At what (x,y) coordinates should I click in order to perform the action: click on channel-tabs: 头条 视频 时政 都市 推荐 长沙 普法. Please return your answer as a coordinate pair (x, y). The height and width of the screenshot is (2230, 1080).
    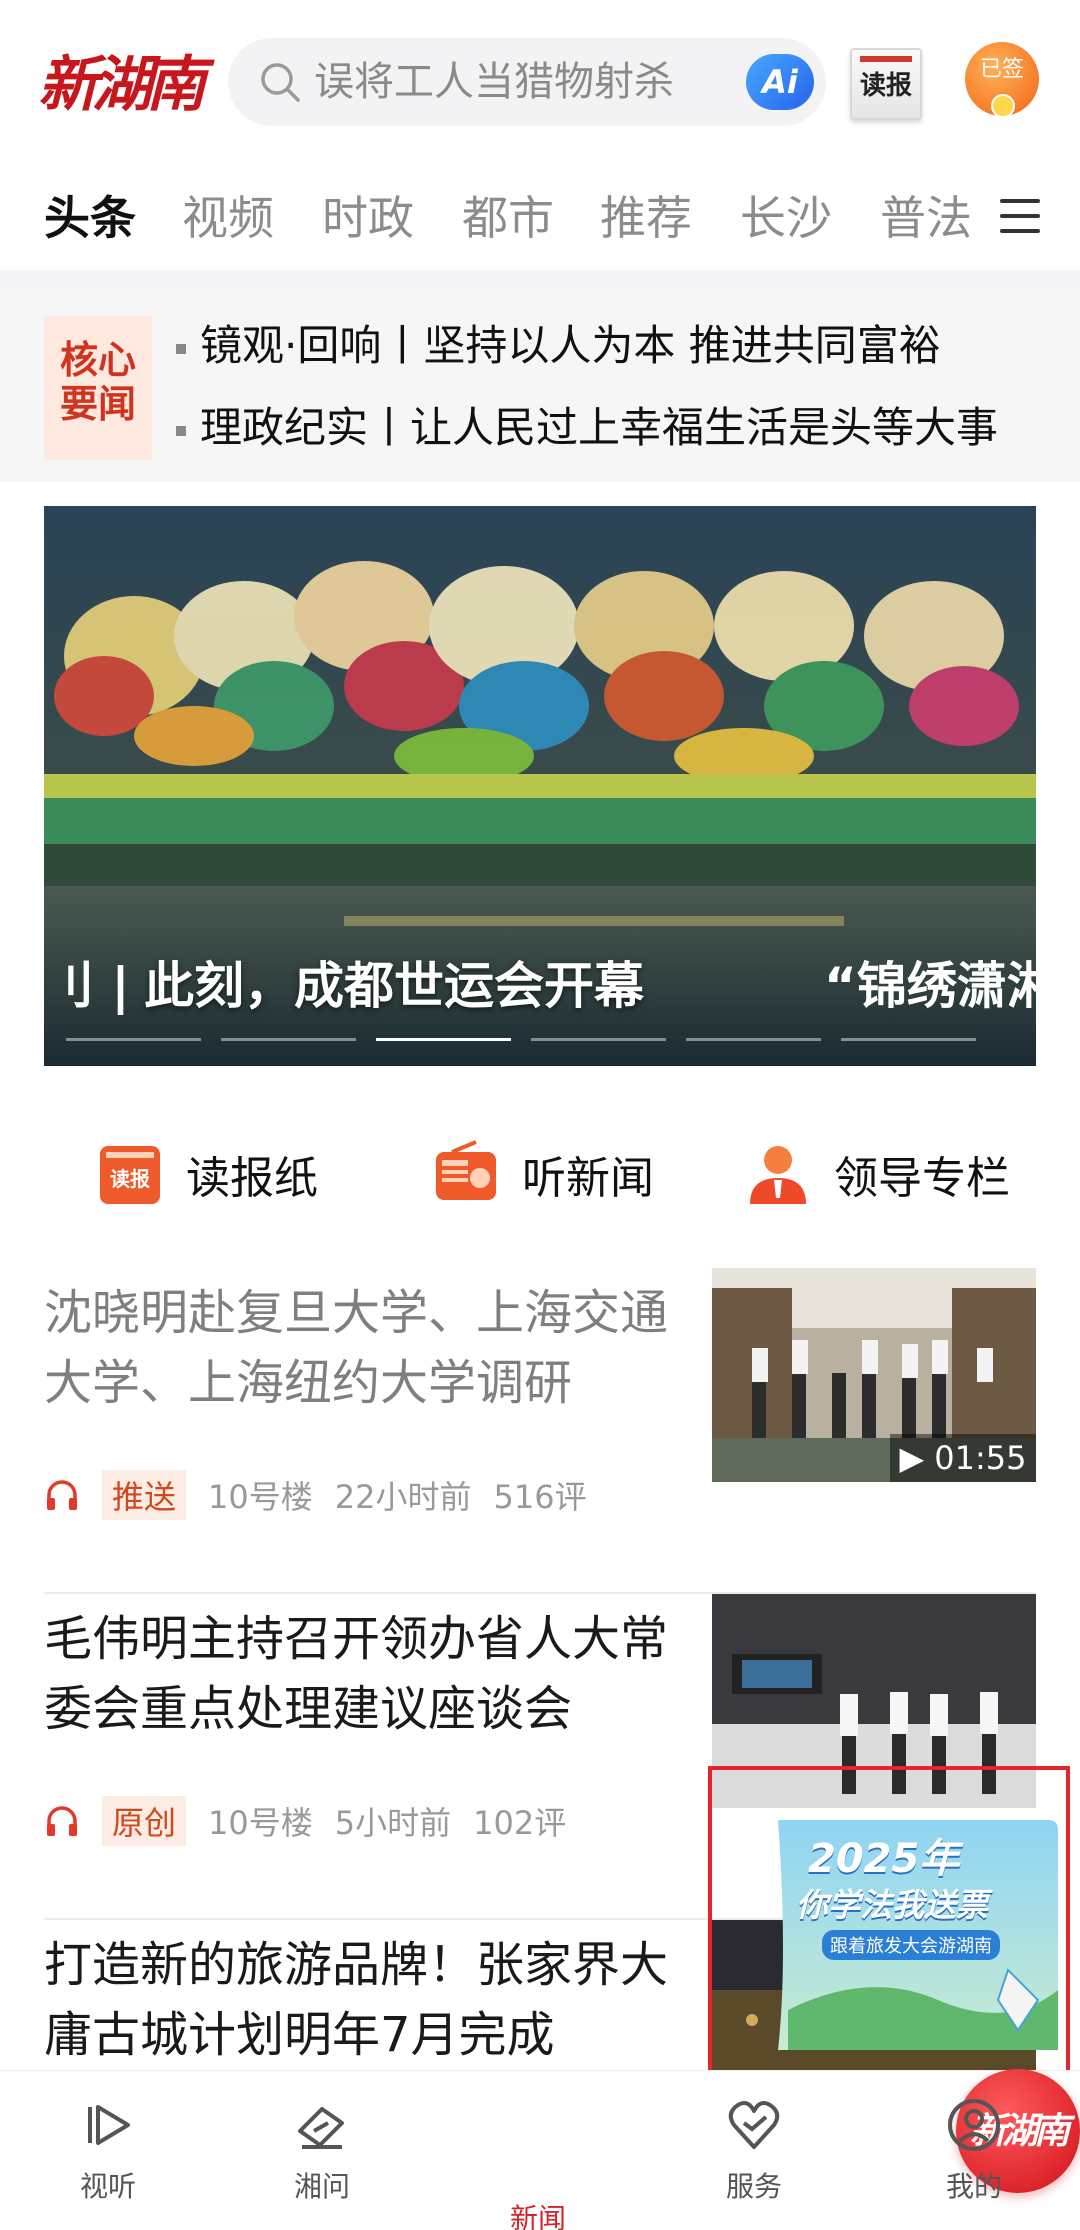
    Looking at the image, I should click on (540, 217).